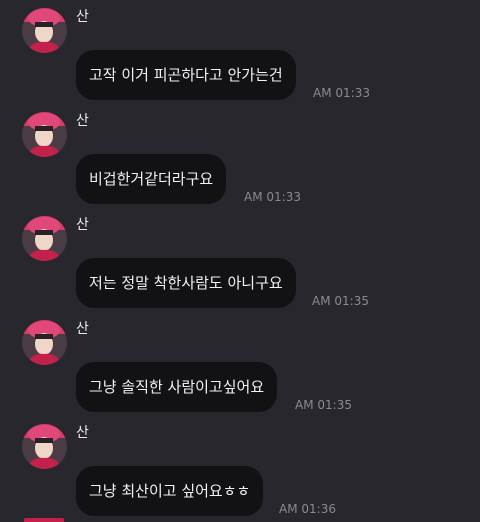  Describe the element at coordinates (151, 179) in the screenshot. I see `message-bubble: 비겁한거같더라구요` at that location.